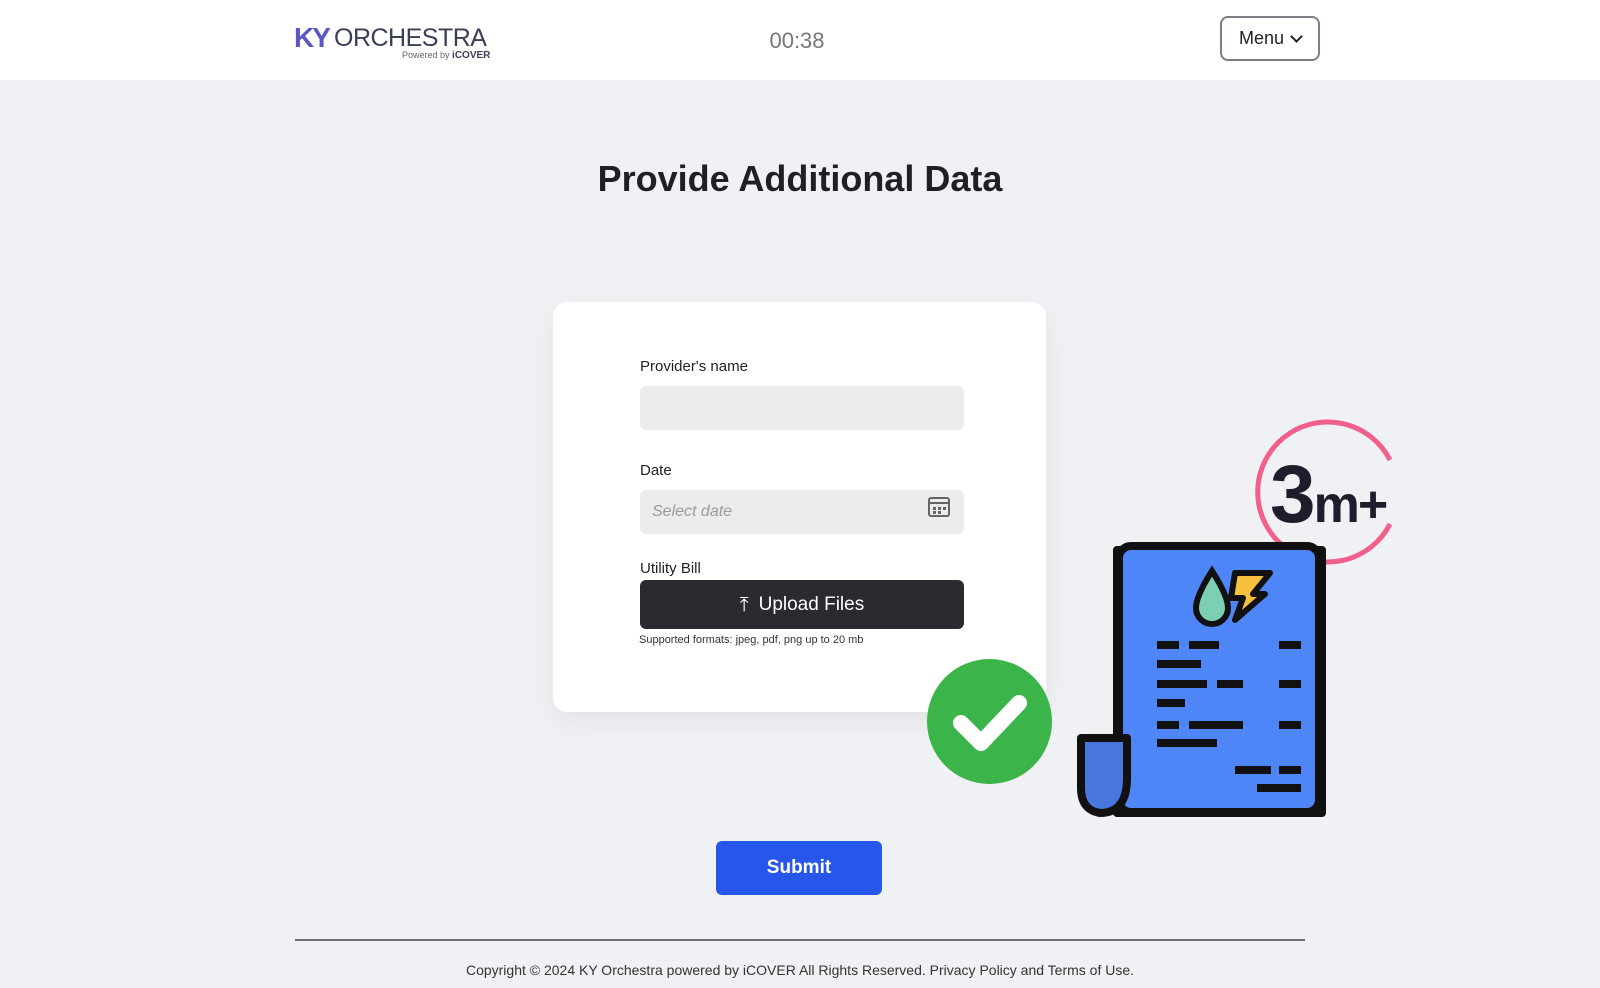 Image resolution: width=1600 pixels, height=988 pixels. What do you see at coordinates (799, 868) in the screenshot?
I see `submit-button: Submit` at bounding box center [799, 868].